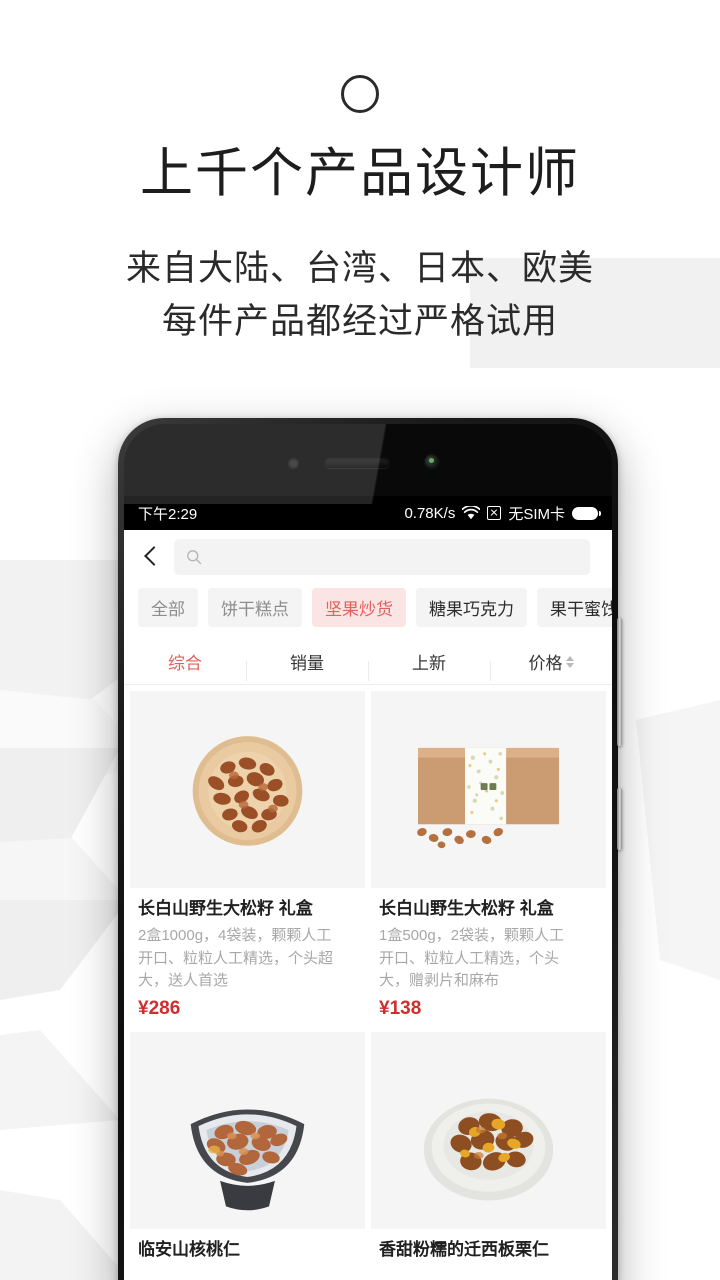  I want to click on status-right-group: 0.78K/s 无SIM卡, so click(502, 513).